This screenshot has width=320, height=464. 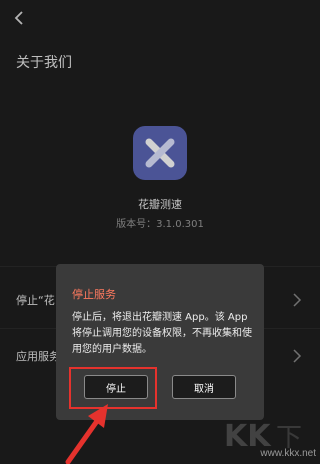 I want to click on watermark-text: www.kkx.net, so click(x=288, y=453).